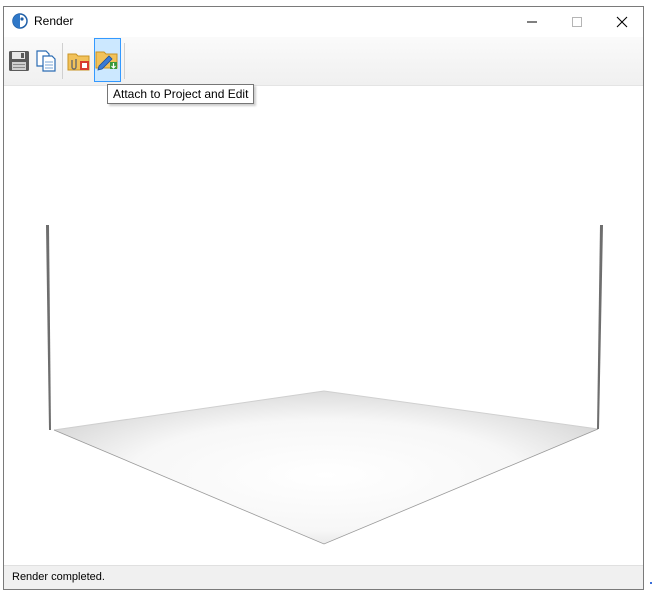  I want to click on status-text: Render completed., so click(58, 577).